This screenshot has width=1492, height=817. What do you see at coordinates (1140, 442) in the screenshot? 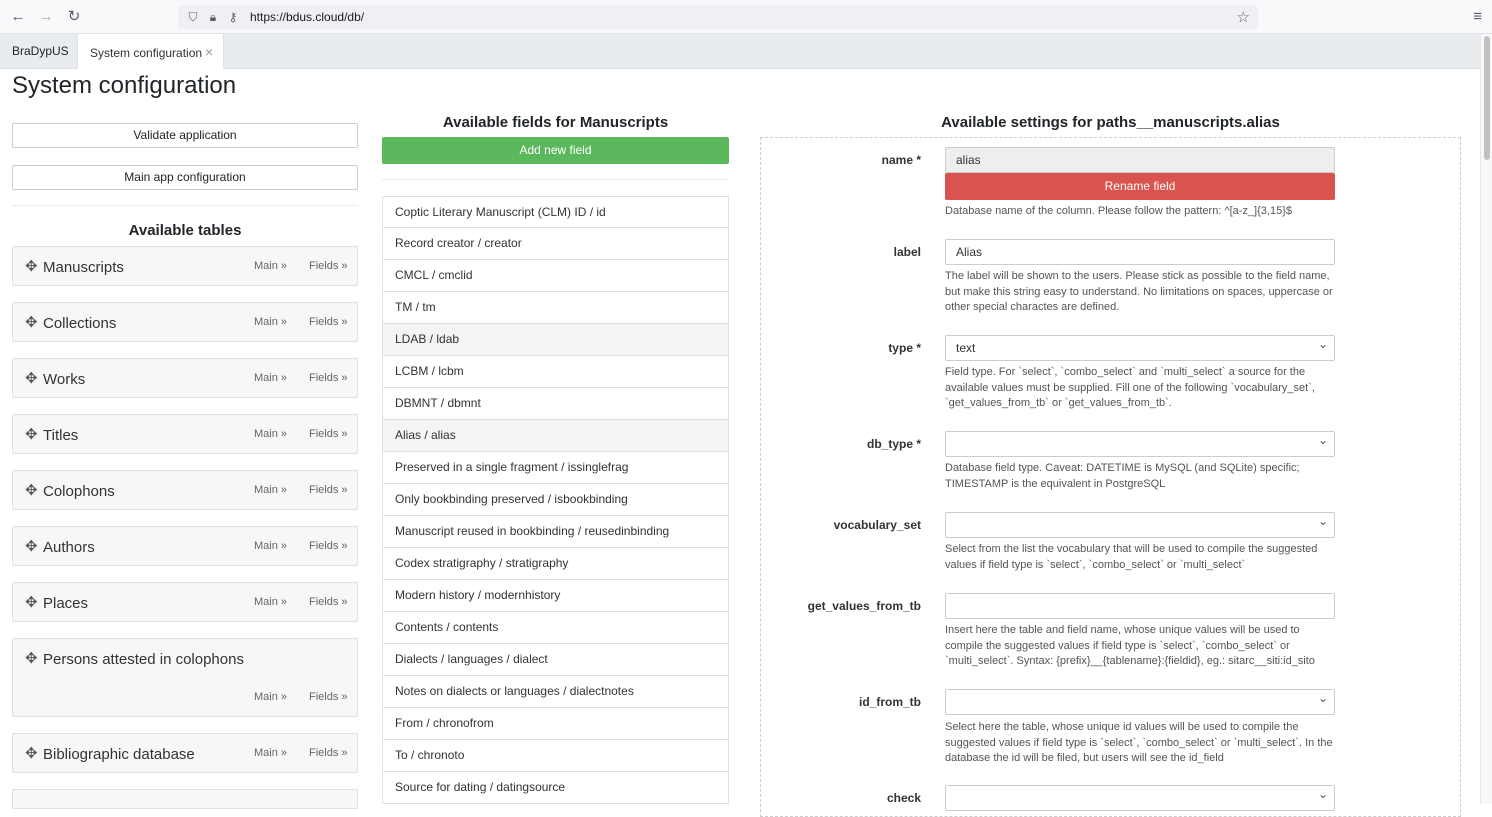
I see `db-type-select` at bounding box center [1140, 442].